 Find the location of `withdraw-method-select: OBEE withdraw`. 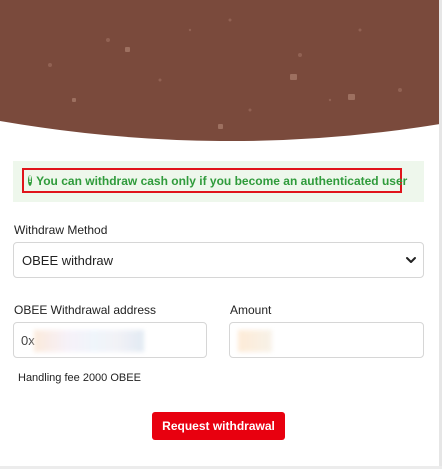

withdraw-method-select: OBEE withdraw is located at coordinates (218, 260).